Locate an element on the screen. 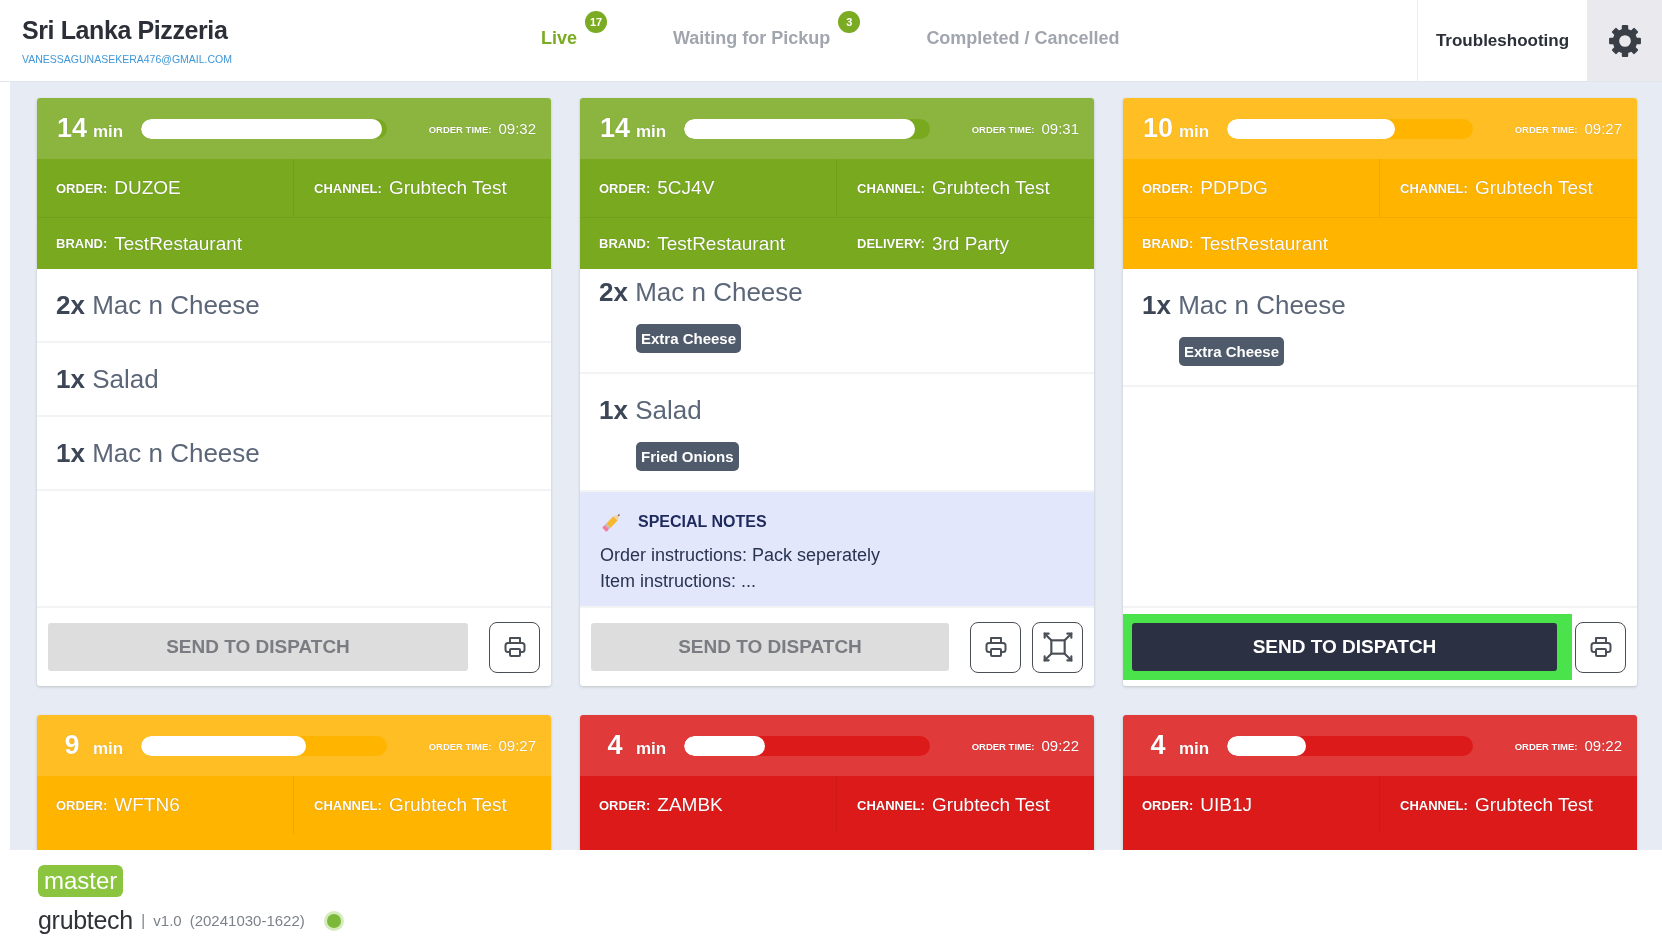 This screenshot has height=952, width=1662. field-value: WFTN6 is located at coordinates (147, 805).